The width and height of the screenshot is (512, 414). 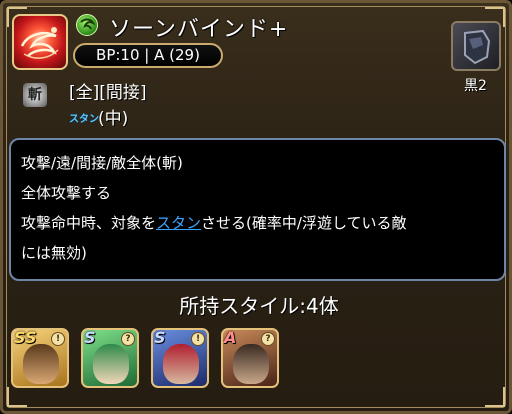 I want to click on weapon-gauntlet-icon, so click(x=476, y=46).